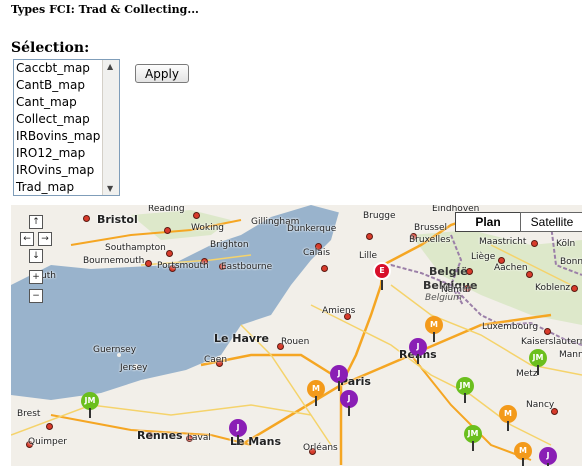 The width and height of the screenshot is (582, 466). I want to click on city-label: Bonn, so click(571, 262).